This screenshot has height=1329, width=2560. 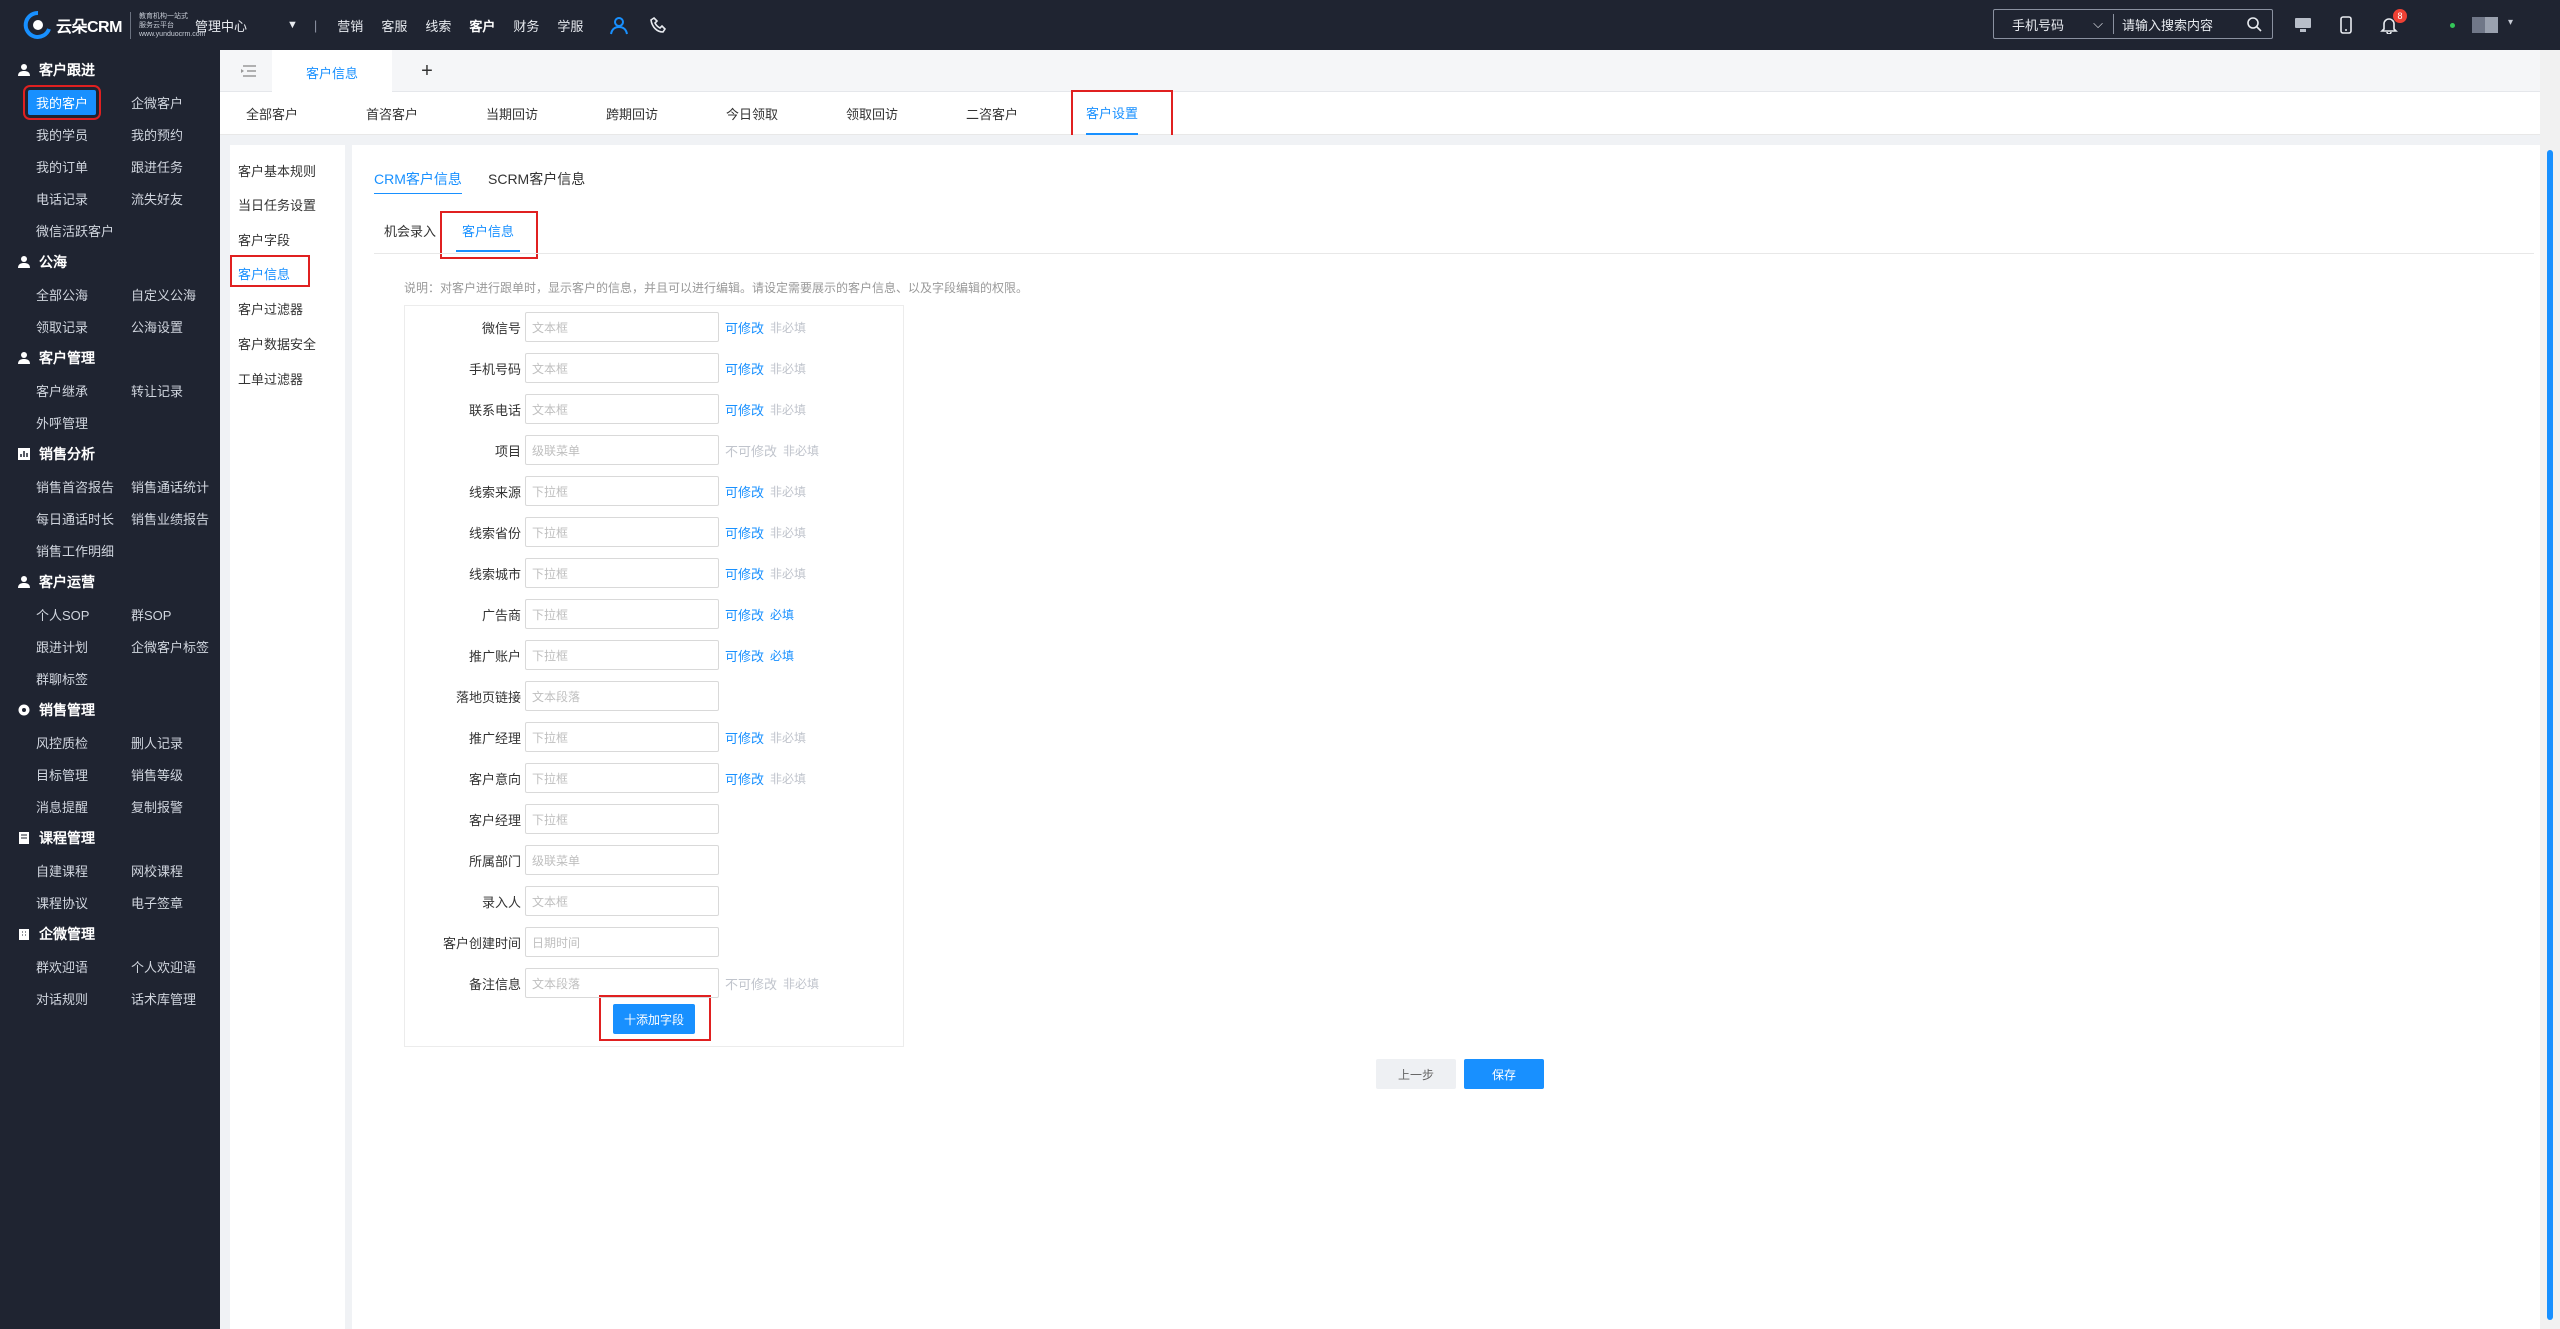 What do you see at coordinates (178, 998) in the screenshot?
I see `sidebar-item: 话术库管理` at bounding box center [178, 998].